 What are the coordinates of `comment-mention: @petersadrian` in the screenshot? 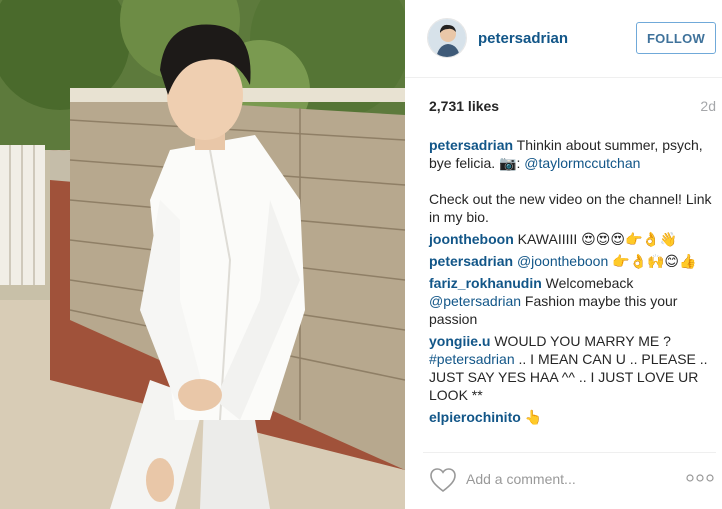 It's located at (475, 301).